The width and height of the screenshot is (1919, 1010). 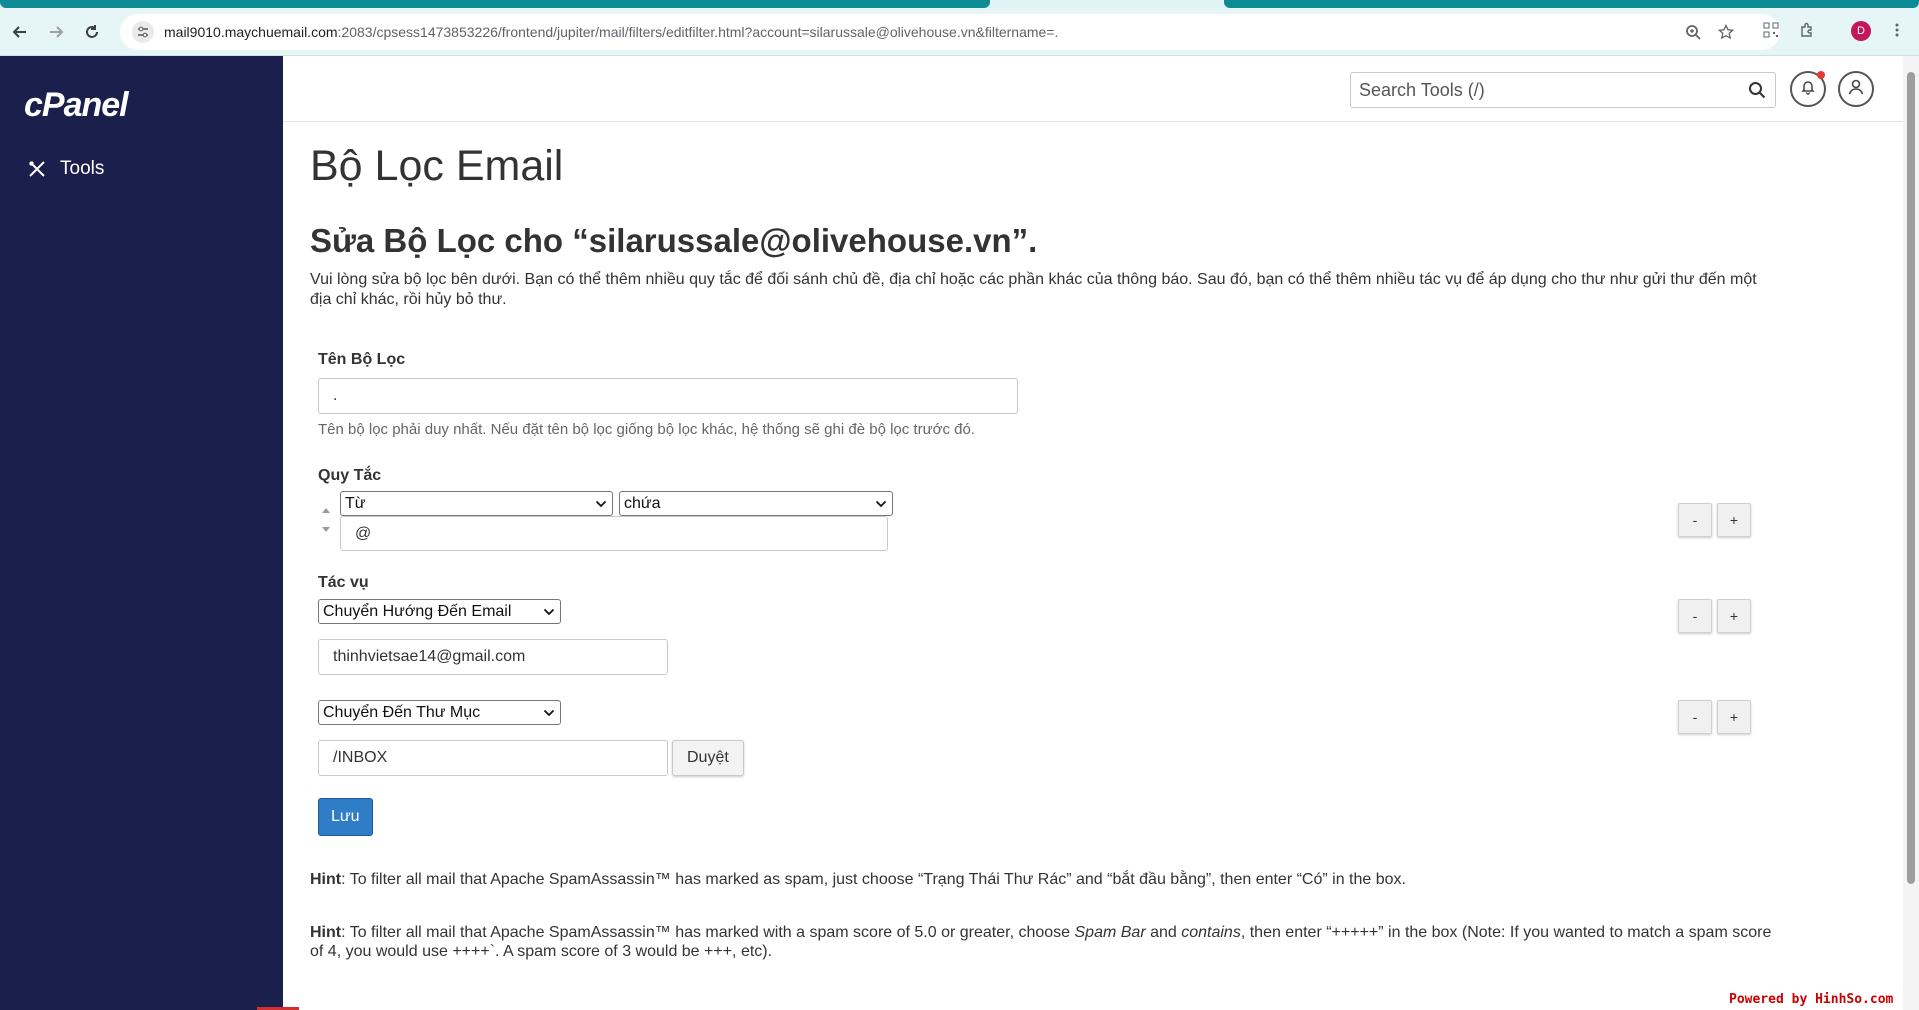 I want to click on search-icon, so click(x=1757, y=90).